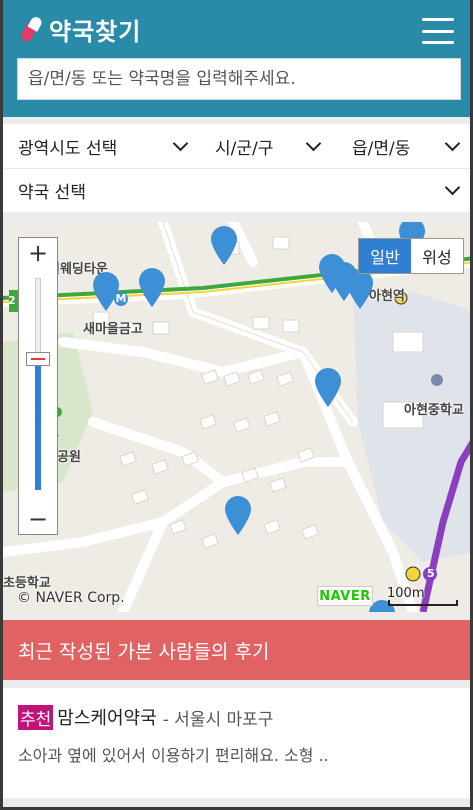 This screenshot has width=473, height=810. I want to click on zoom-handle, so click(38, 359).